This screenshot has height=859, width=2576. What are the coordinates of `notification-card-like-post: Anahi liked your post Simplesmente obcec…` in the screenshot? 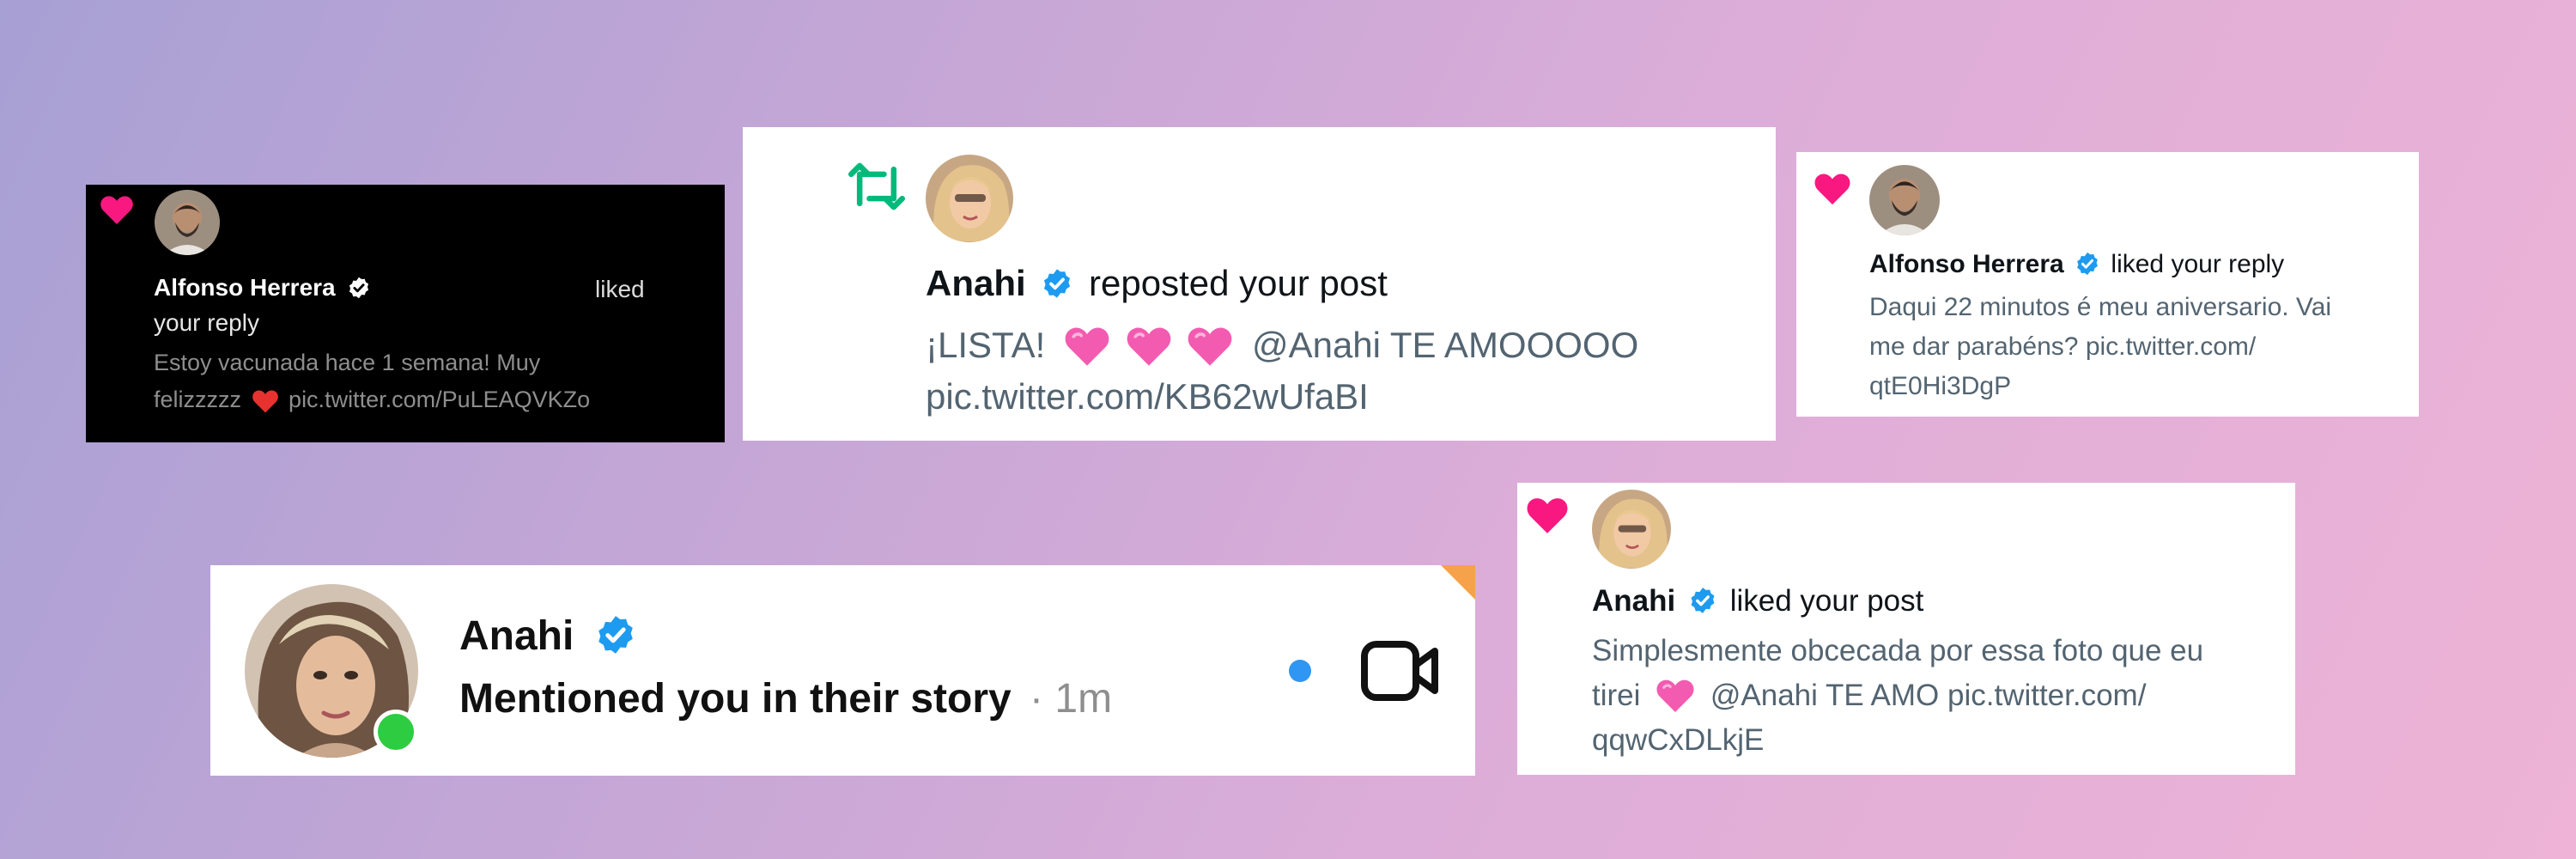 It's located at (1906, 629).